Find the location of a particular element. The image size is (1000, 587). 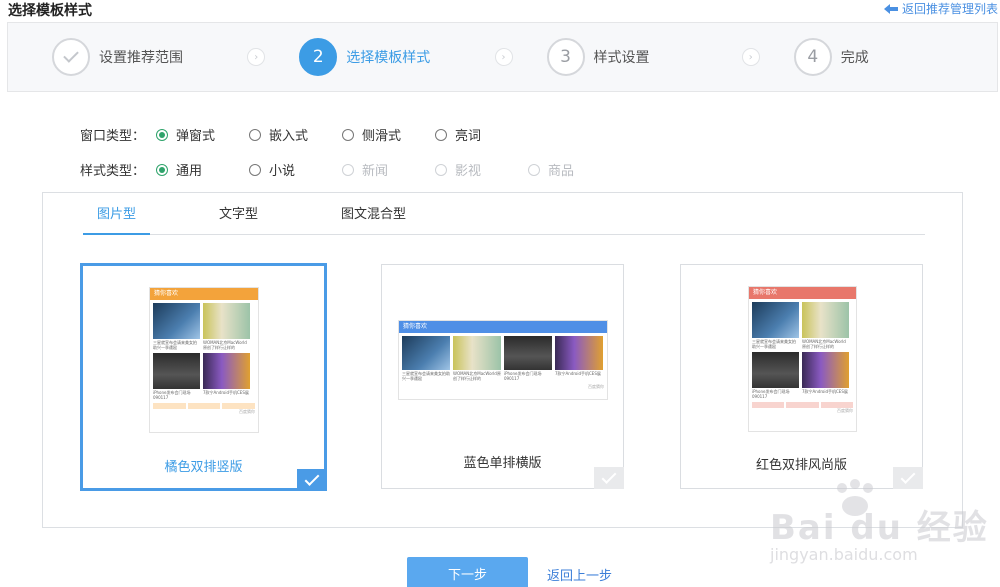

radio-style-novel: 小说 is located at coordinates (295, 169).